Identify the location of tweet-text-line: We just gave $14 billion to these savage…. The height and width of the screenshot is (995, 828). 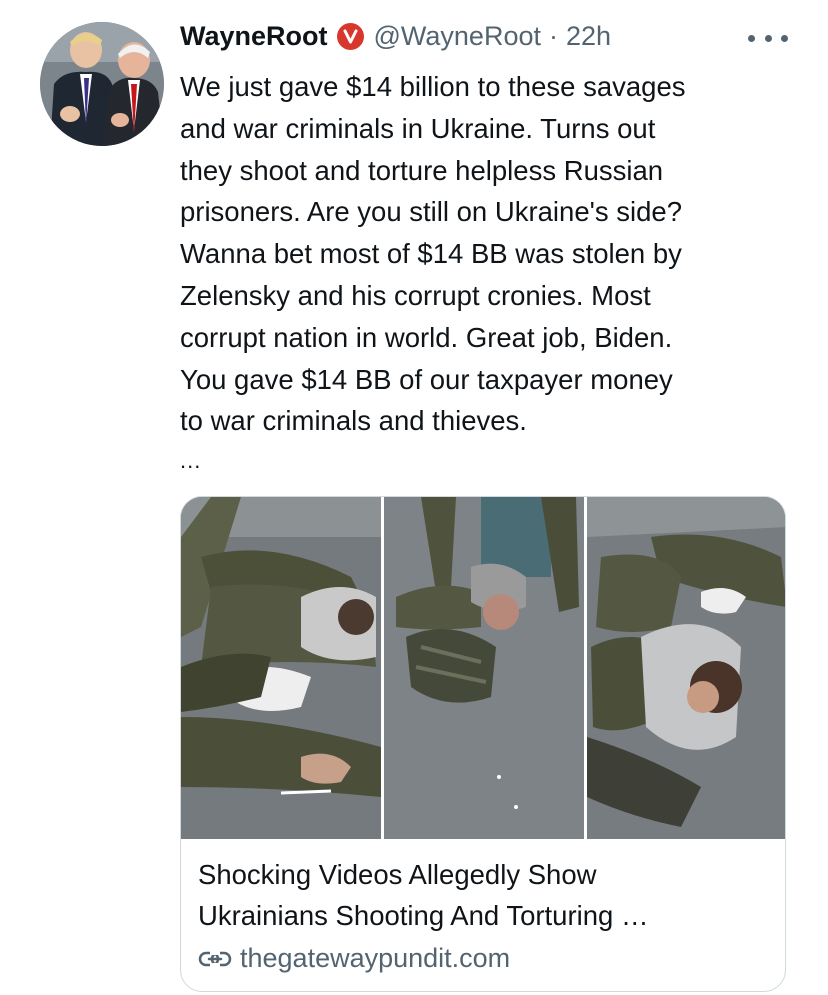
(433, 86).